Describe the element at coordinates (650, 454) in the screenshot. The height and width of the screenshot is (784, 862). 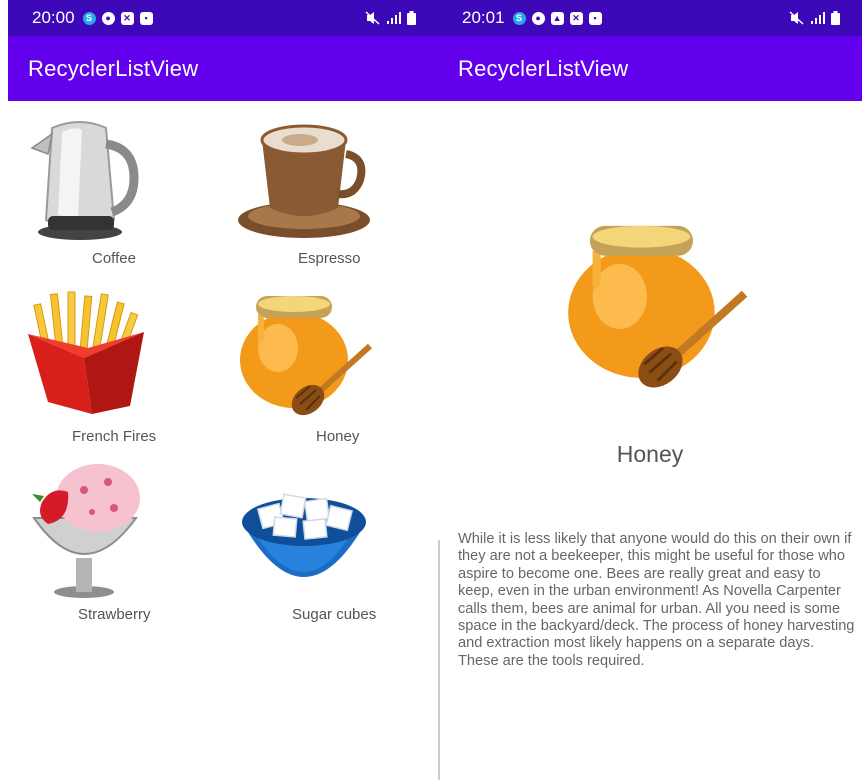
I see `detail-title: Honey` at that location.